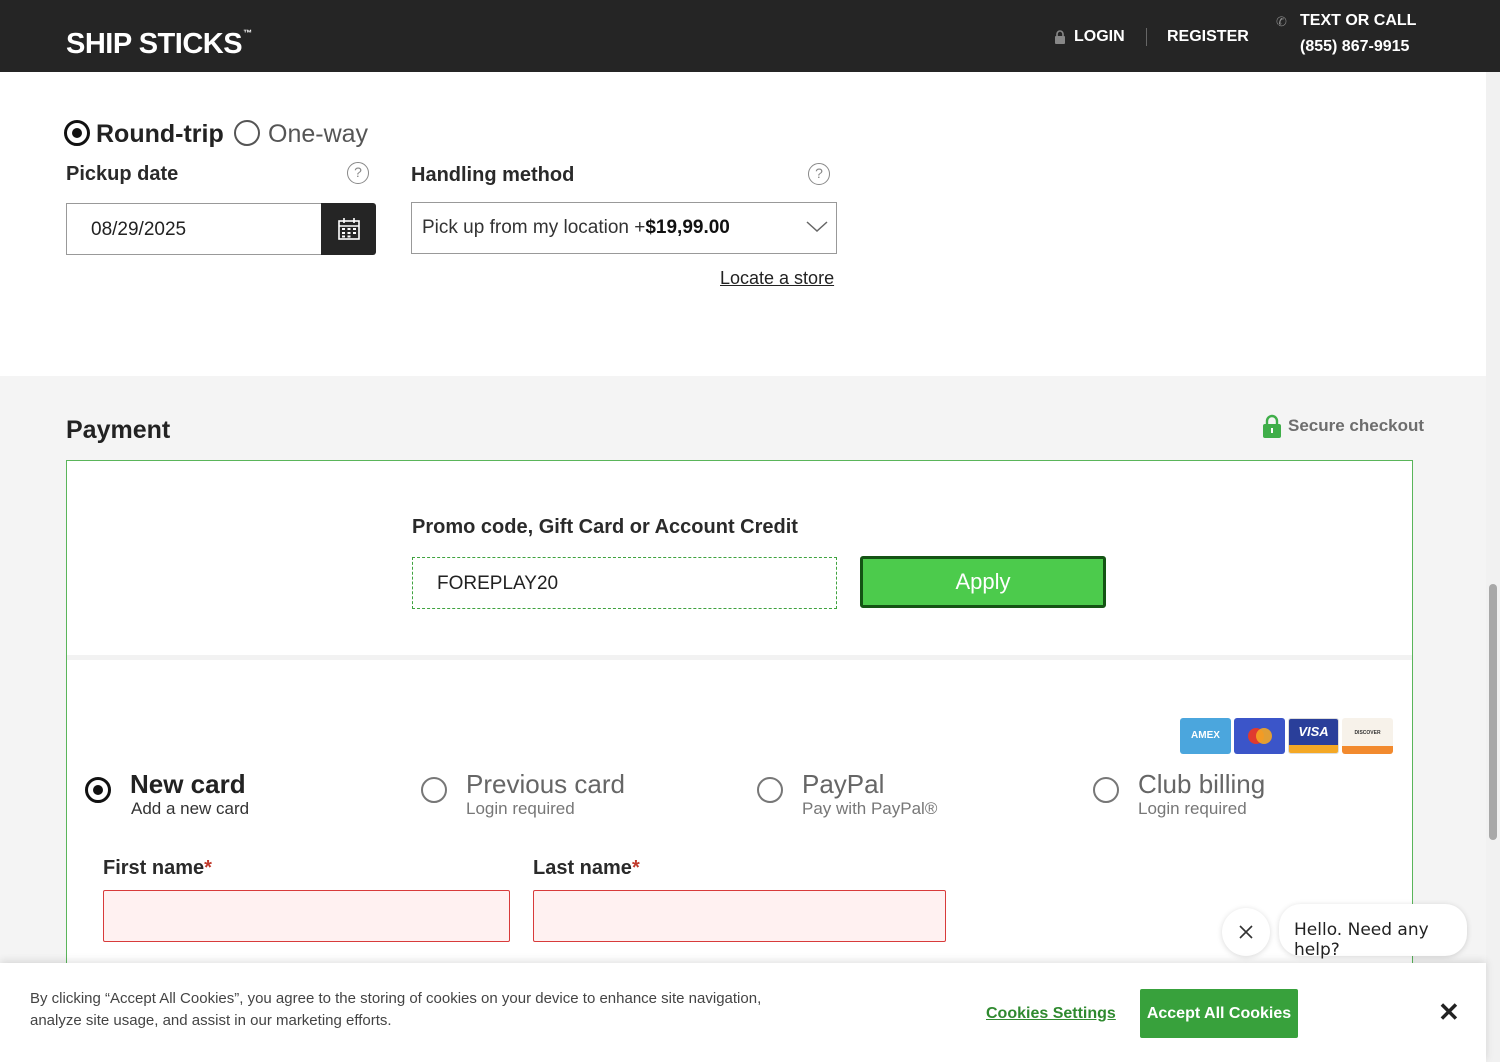  What do you see at coordinates (1358, 20) in the screenshot?
I see `text-or-call-label: TEXT OR CALL` at bounding box center [1358, 20].